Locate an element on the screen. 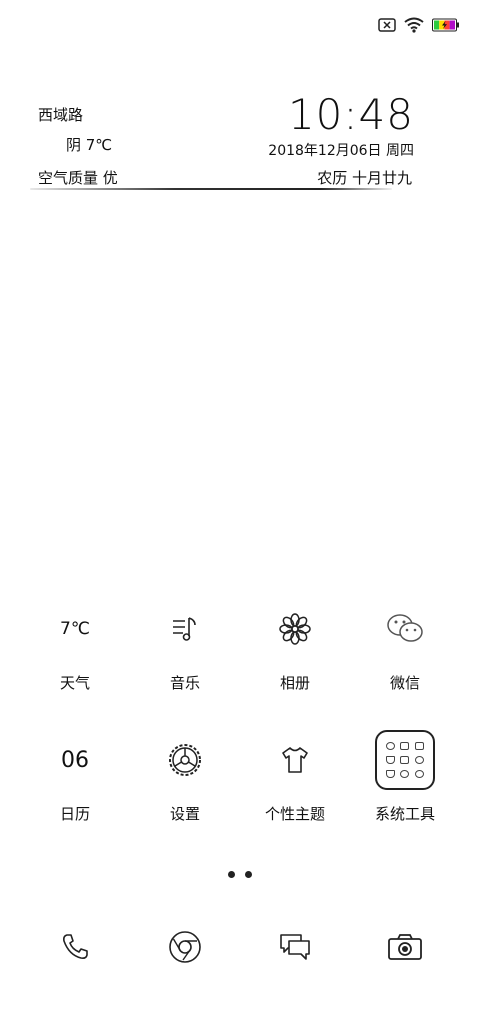  camera-icon is located at coordinates (405, 947).